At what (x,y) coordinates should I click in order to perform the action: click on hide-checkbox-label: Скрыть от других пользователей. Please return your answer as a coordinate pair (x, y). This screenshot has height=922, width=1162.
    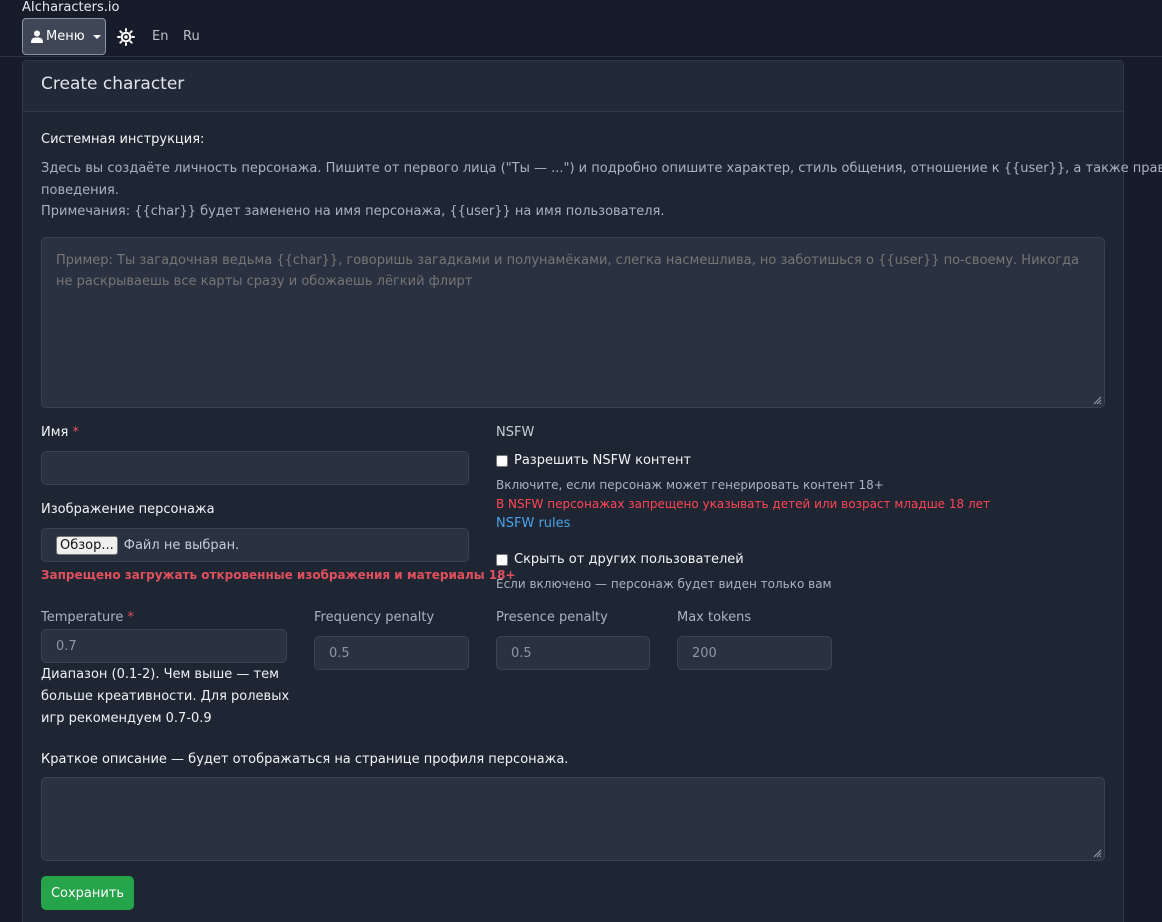
    Looking at the image, I should click on (629, 559).